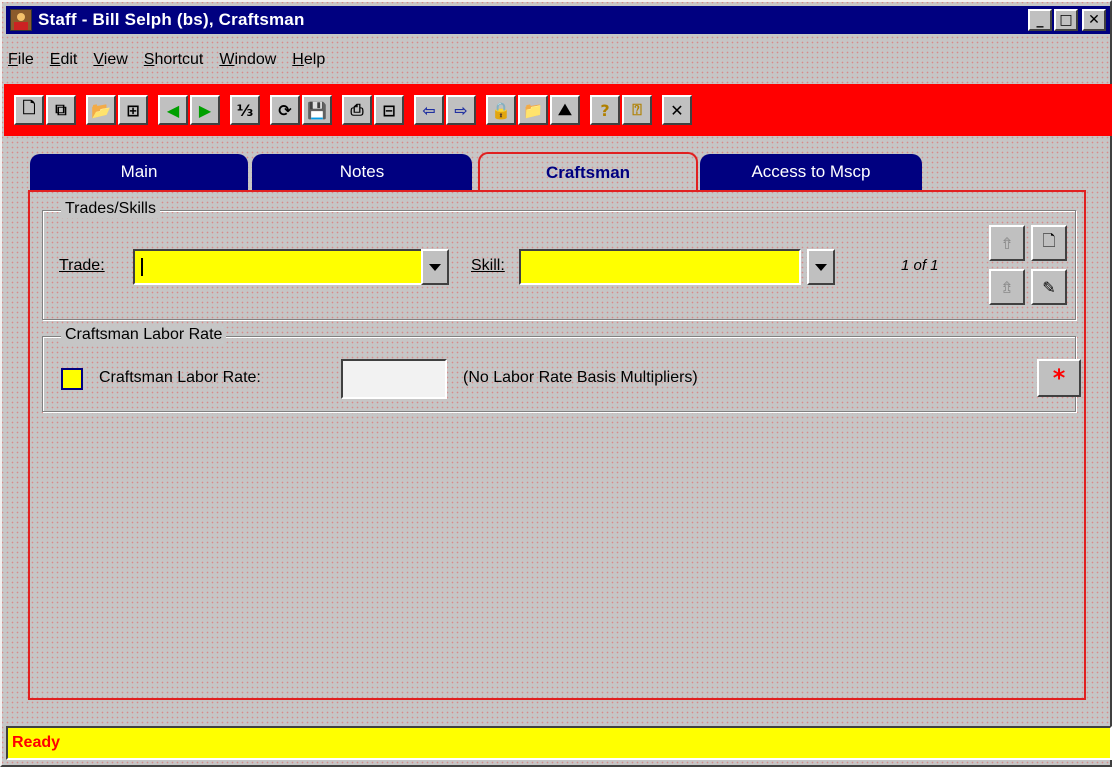 This screenshot has width=1112, height=767. Describe the element at coordinates (559, 743) in the screenshot. I see `status-bar: Ready` at that location.